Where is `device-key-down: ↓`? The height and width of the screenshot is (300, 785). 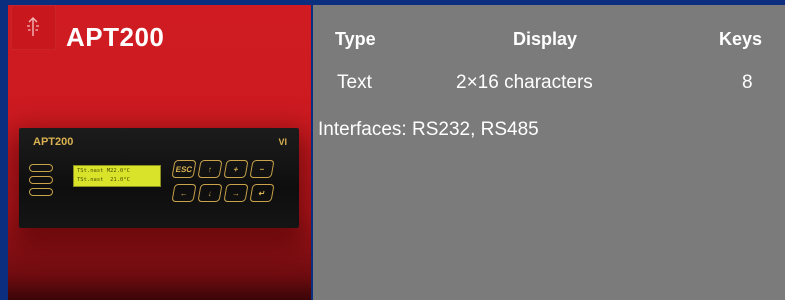
device-key-down: ↓ is located at coordinates (210, 193).